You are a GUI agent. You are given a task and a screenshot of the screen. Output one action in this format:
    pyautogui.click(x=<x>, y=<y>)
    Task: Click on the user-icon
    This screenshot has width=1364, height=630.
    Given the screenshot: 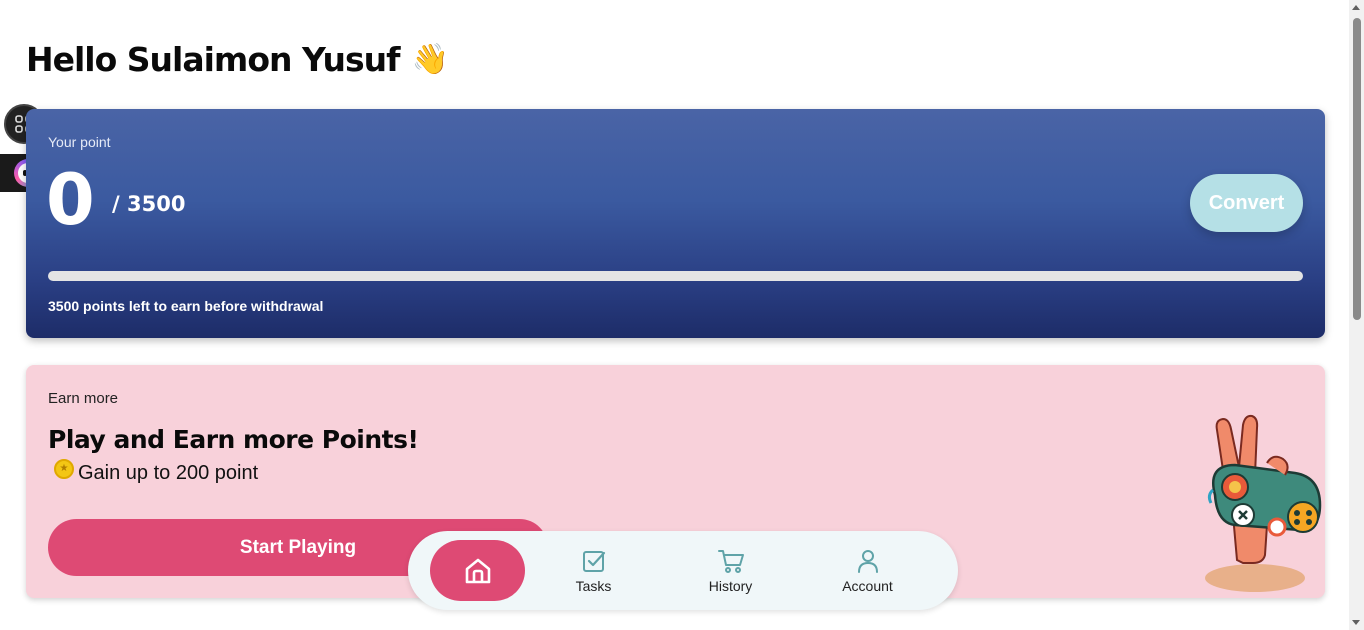 What is the action you would take?
    pyautogui.click(x=867, y=561)
    